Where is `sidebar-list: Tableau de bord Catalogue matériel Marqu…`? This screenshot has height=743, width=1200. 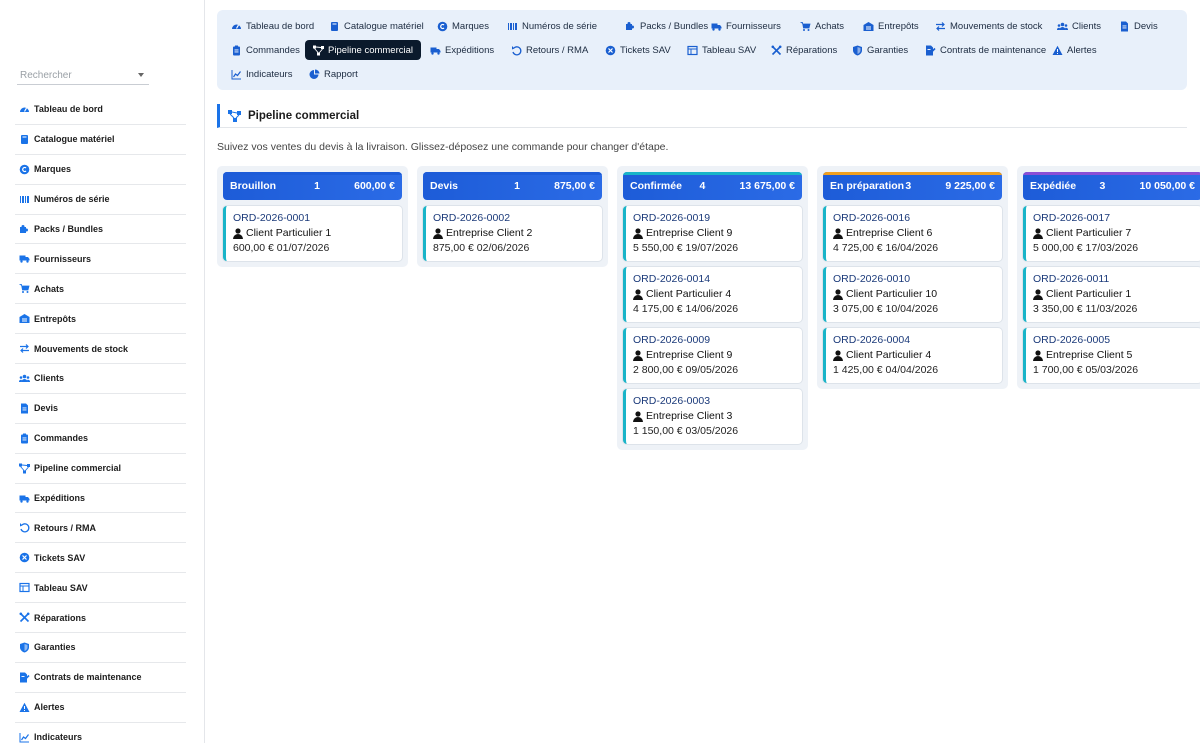
sidebar-list: Tableau de bord Catalogue matériel Marqu… is located at coordinates (100, 419).